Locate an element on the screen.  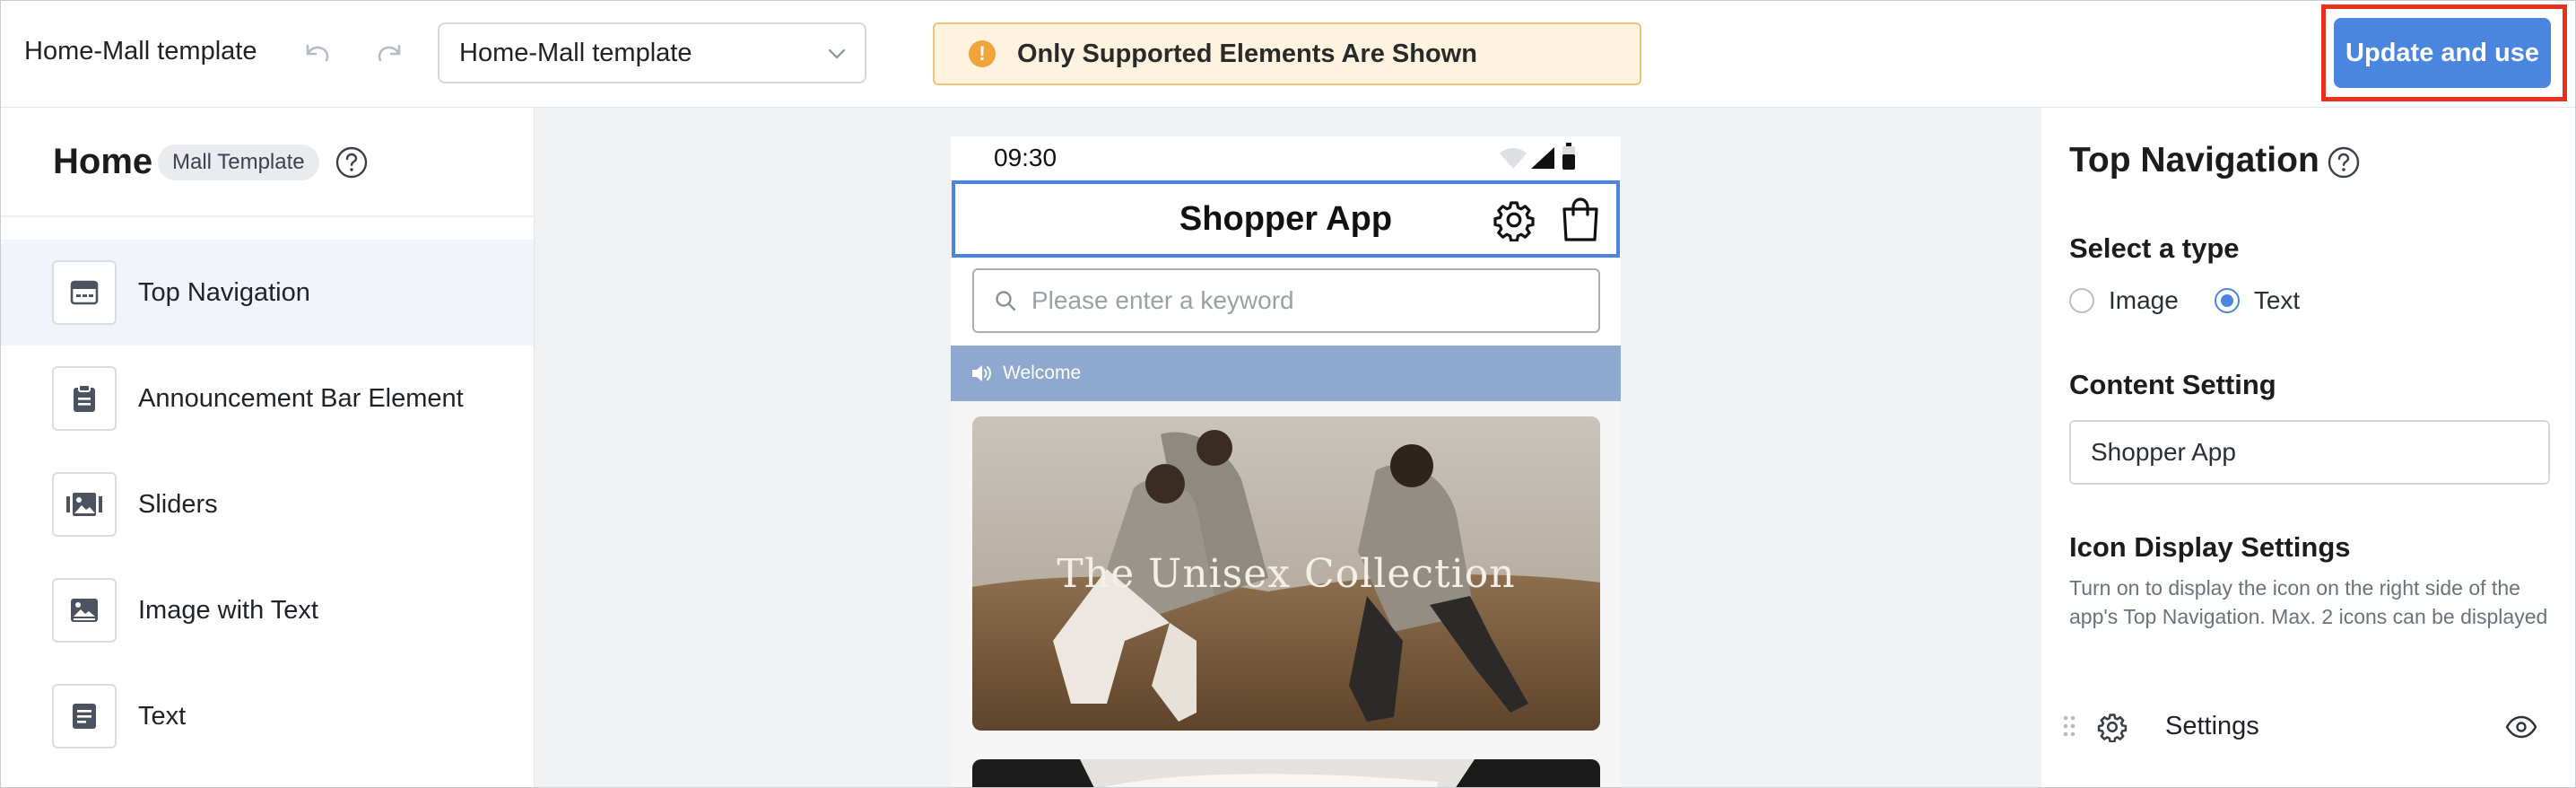
top-nav-icon is located at coordinates (84, 292).